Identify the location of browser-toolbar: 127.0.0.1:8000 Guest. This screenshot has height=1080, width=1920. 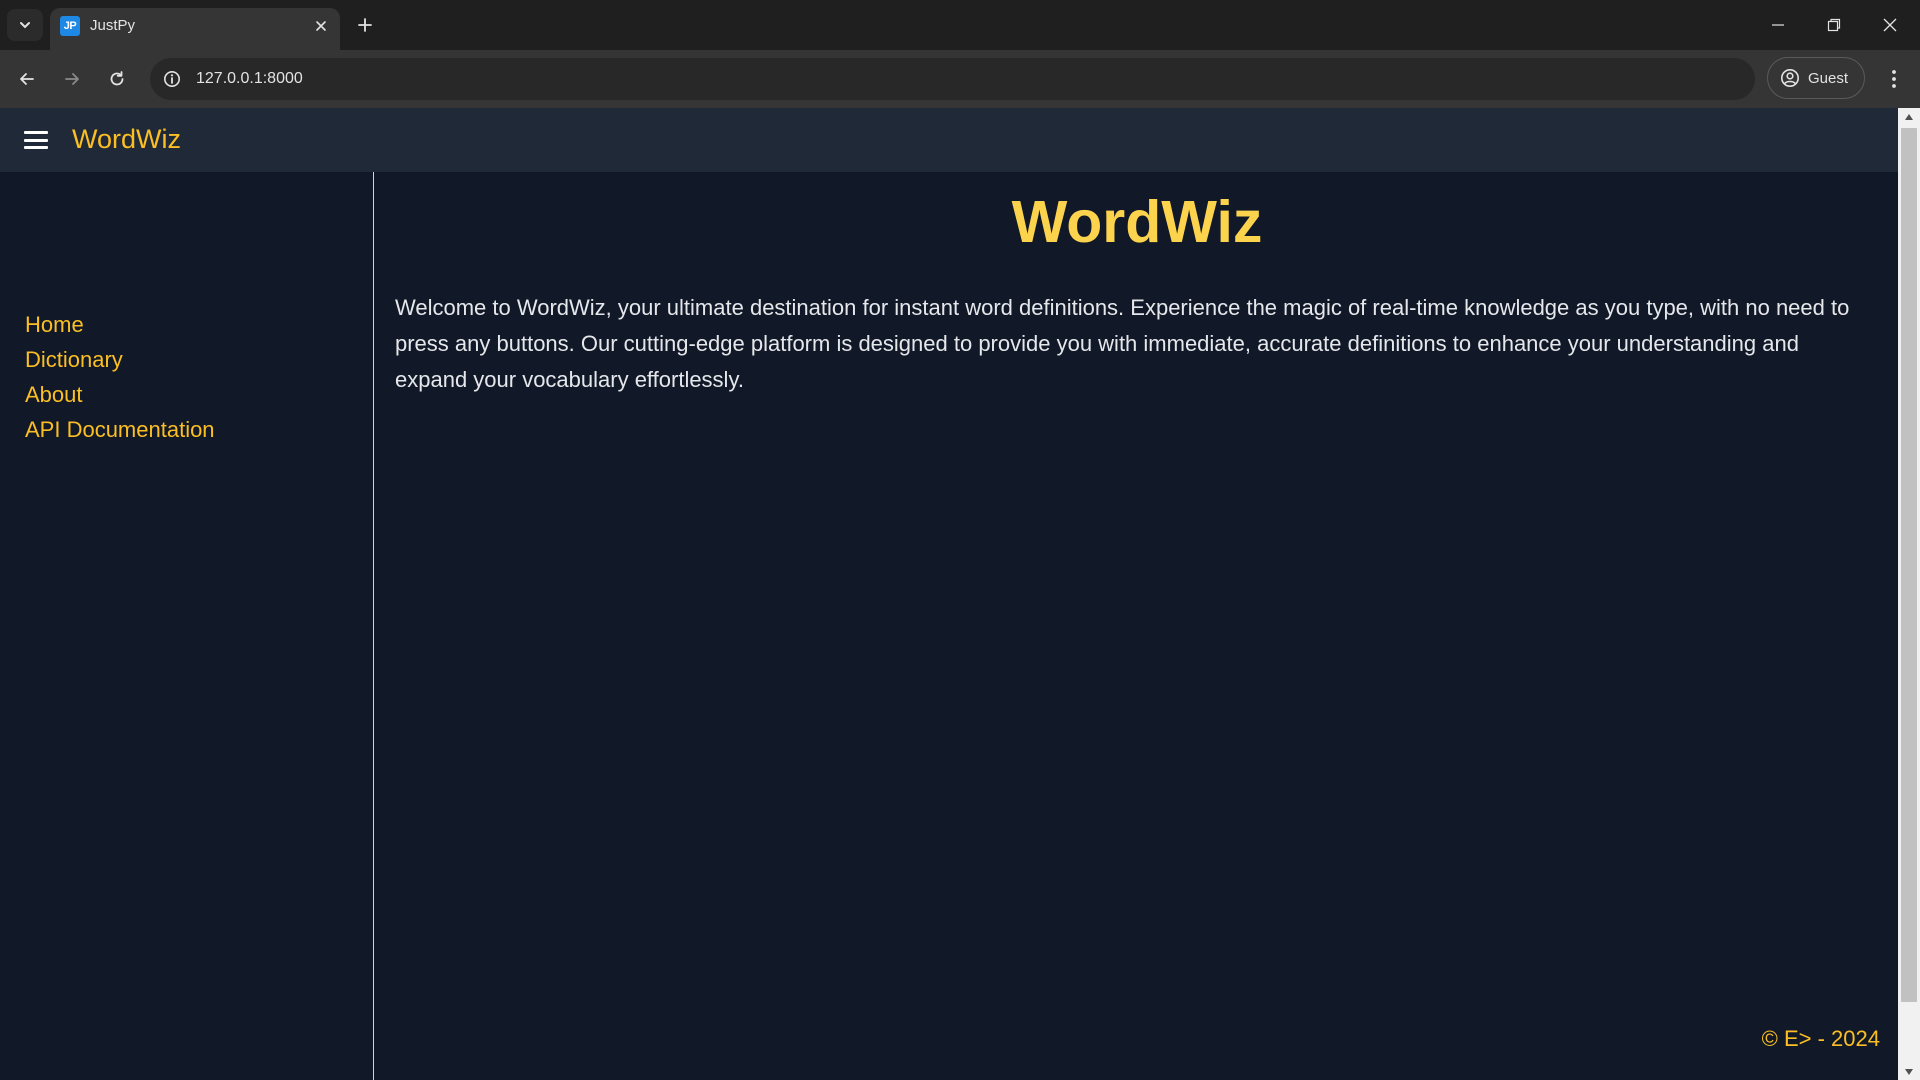
(960, 79).